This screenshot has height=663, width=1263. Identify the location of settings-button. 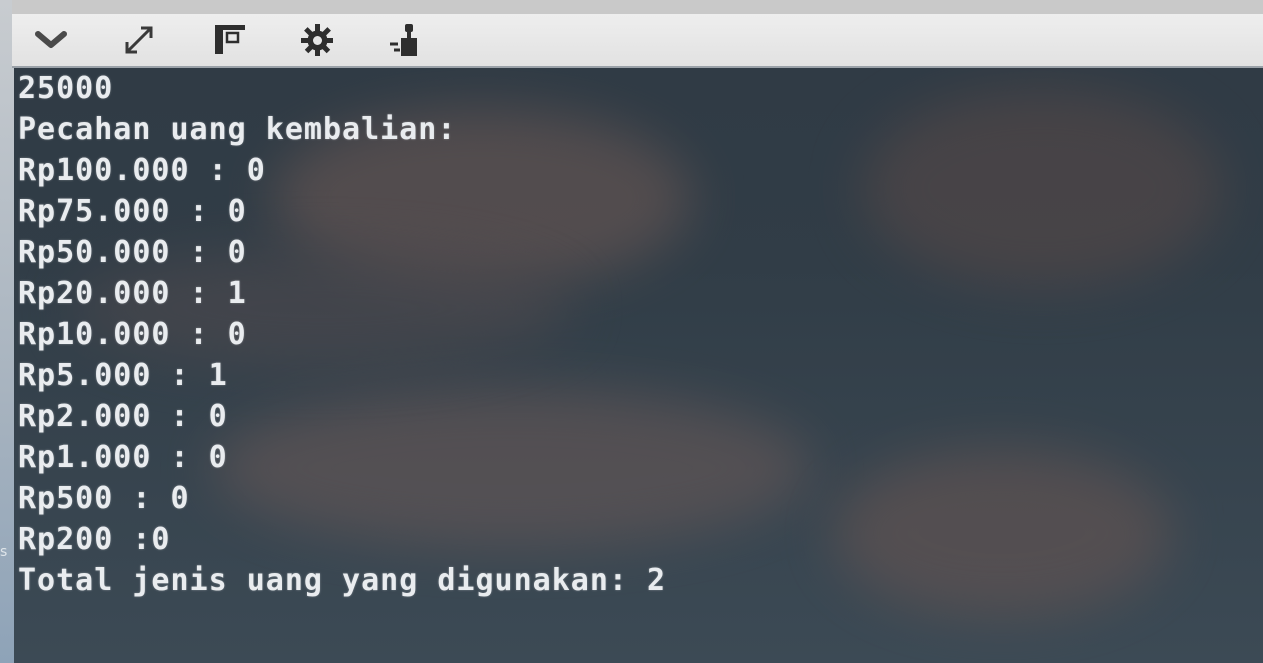
(317, 40).